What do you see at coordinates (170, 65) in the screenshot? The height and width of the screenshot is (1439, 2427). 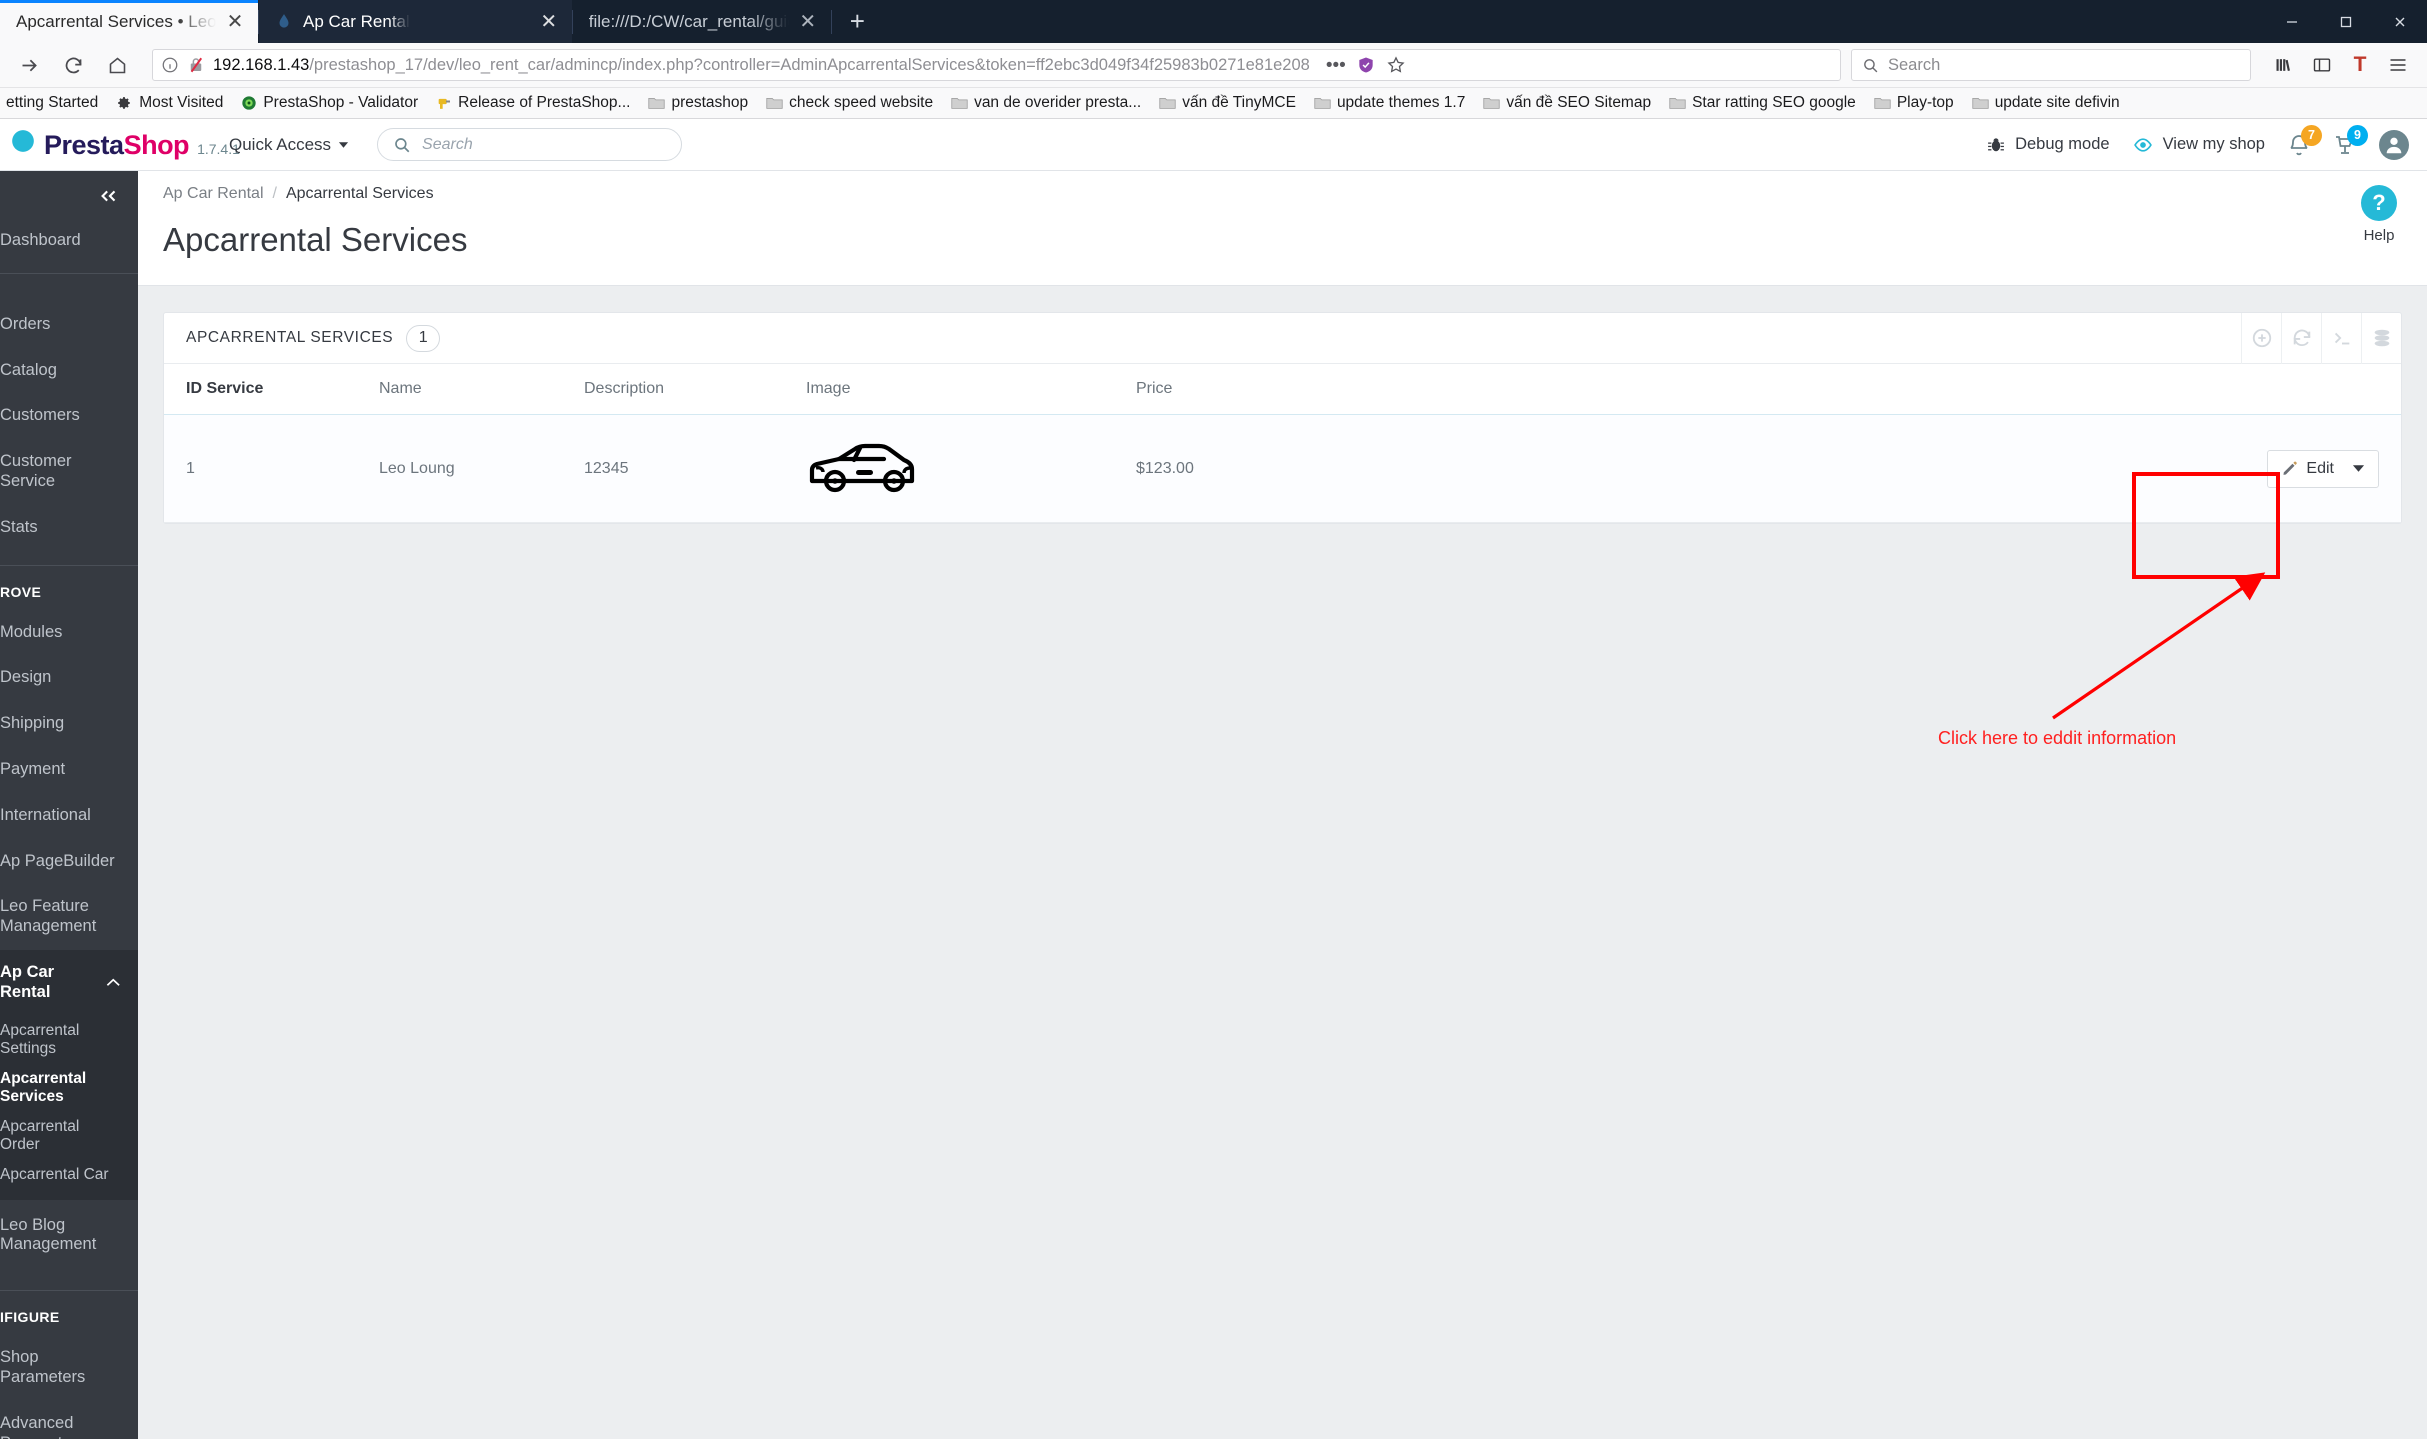 I see `info-icon` at bounding box center [170, 65].